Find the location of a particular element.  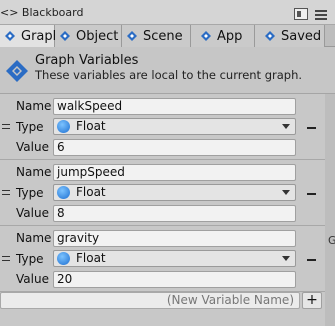

adjacent-panel-edge: G is located at coordinates (330, 210).